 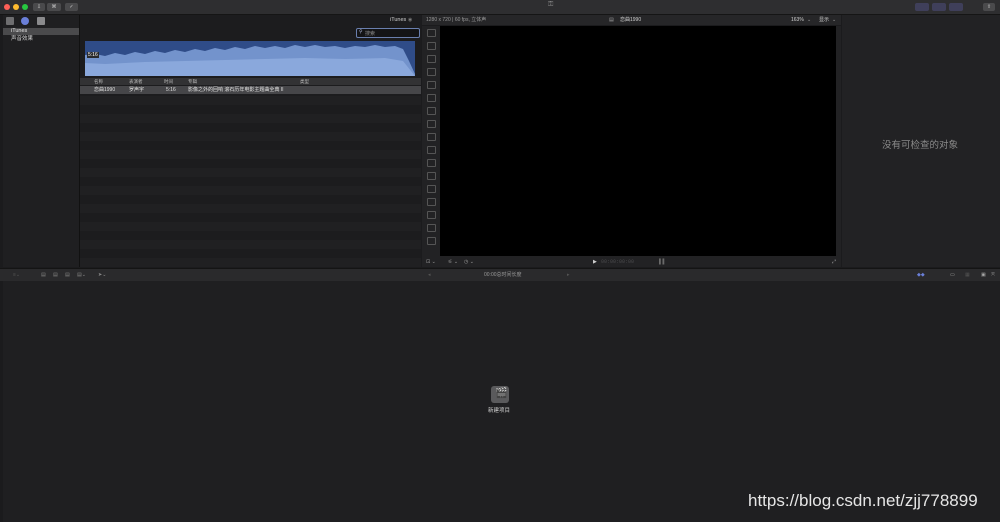 I want to click on background-tasks-button: ✓, so click(x=71, y=7).